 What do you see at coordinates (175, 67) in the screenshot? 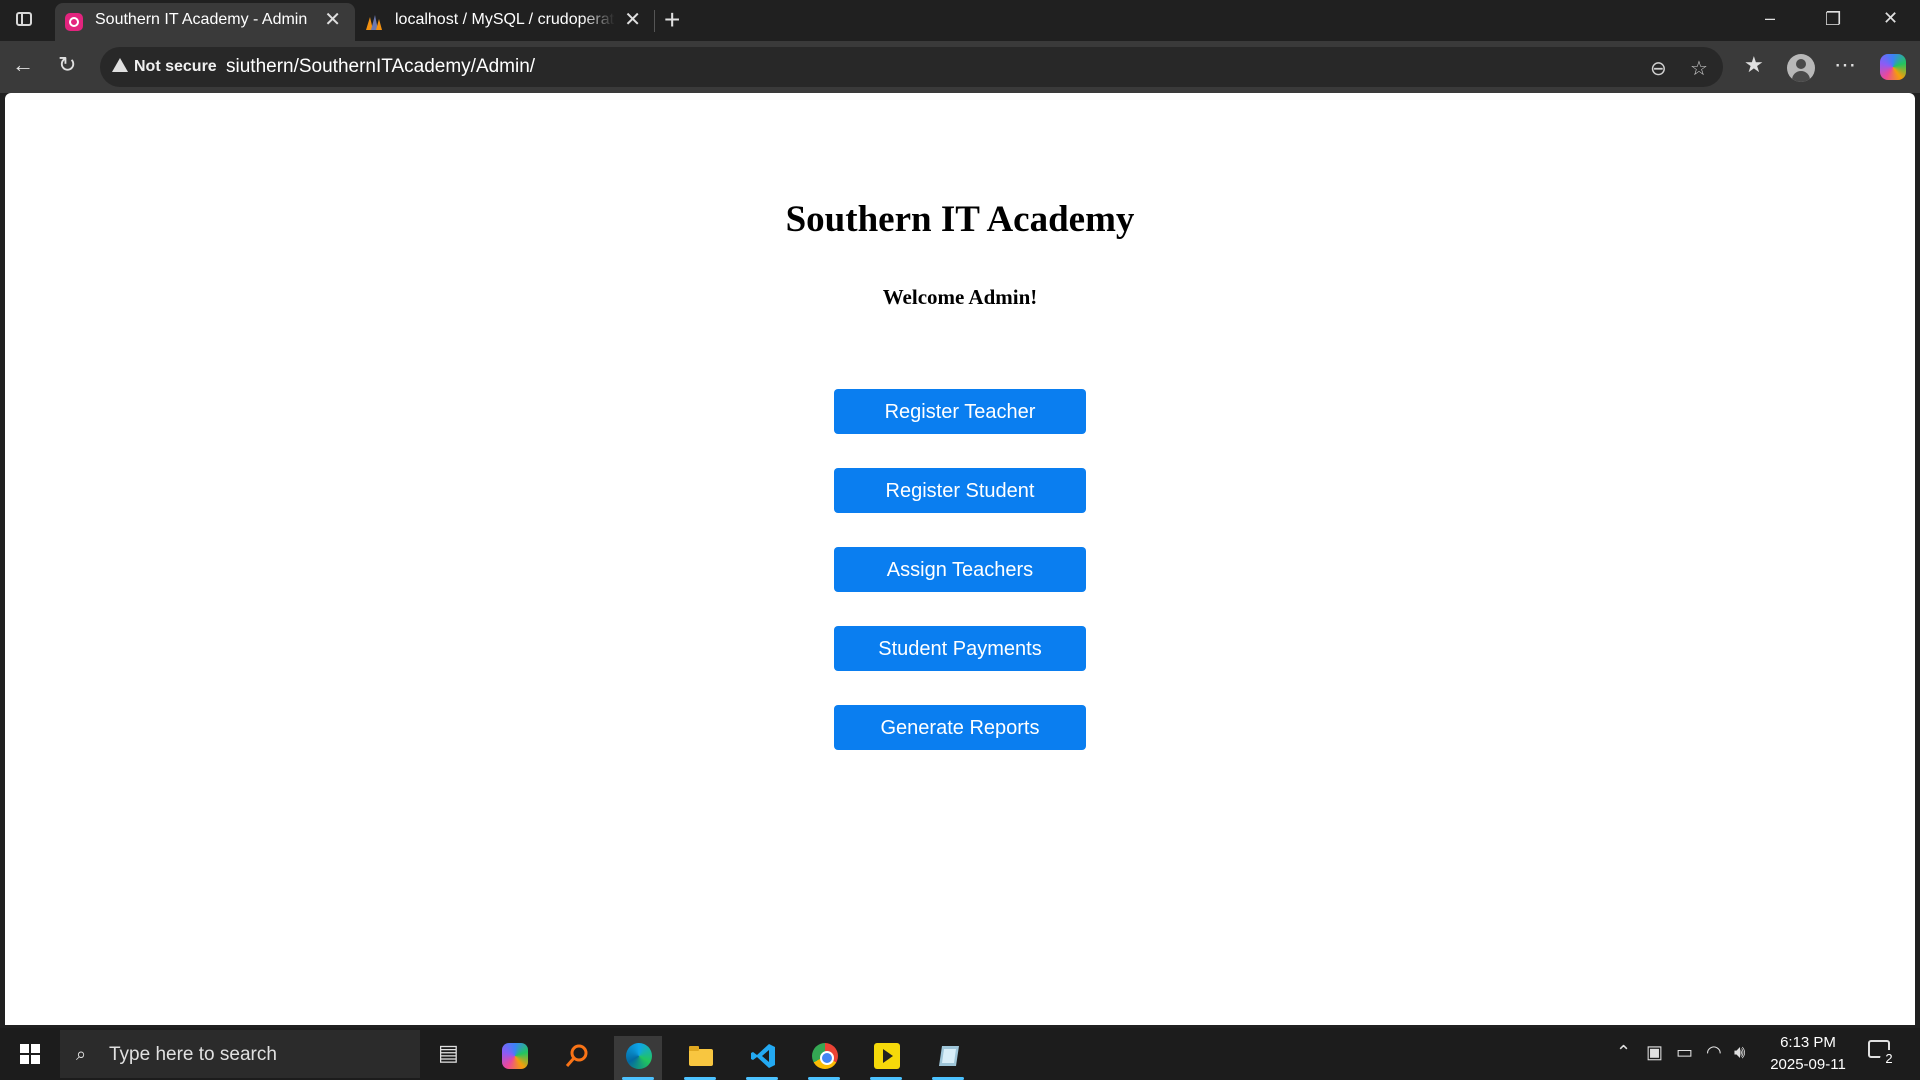
I see `security-label: Not secure` at bounding box center [175, 67].